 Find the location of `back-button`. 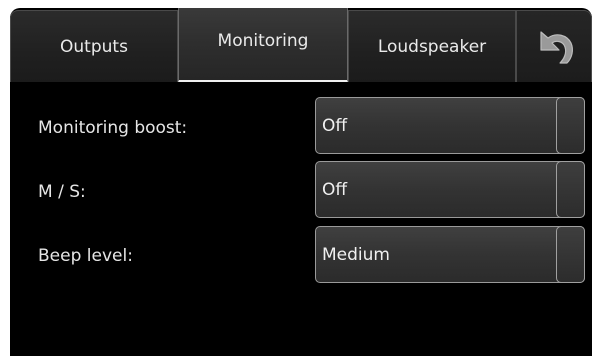

back-button is located at coordinates (554, 46).